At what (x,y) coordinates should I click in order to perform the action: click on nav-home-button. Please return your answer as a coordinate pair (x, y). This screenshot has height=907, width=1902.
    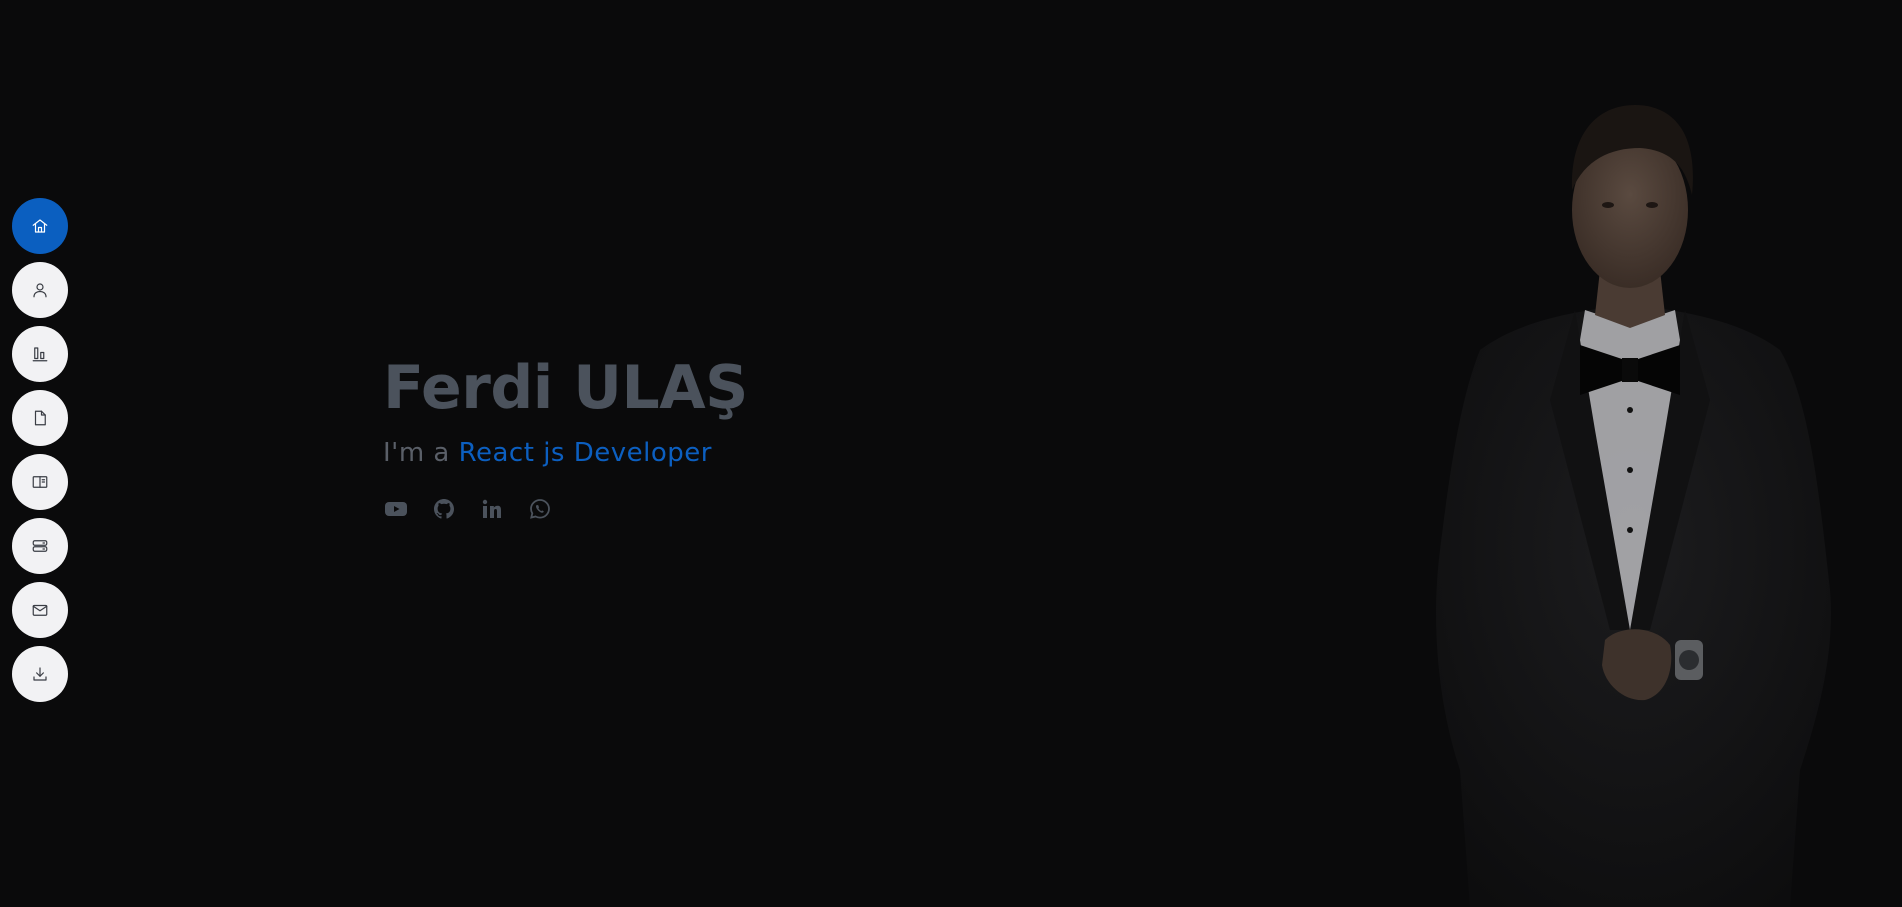
    Looking at the image, I should click on (40, 226).